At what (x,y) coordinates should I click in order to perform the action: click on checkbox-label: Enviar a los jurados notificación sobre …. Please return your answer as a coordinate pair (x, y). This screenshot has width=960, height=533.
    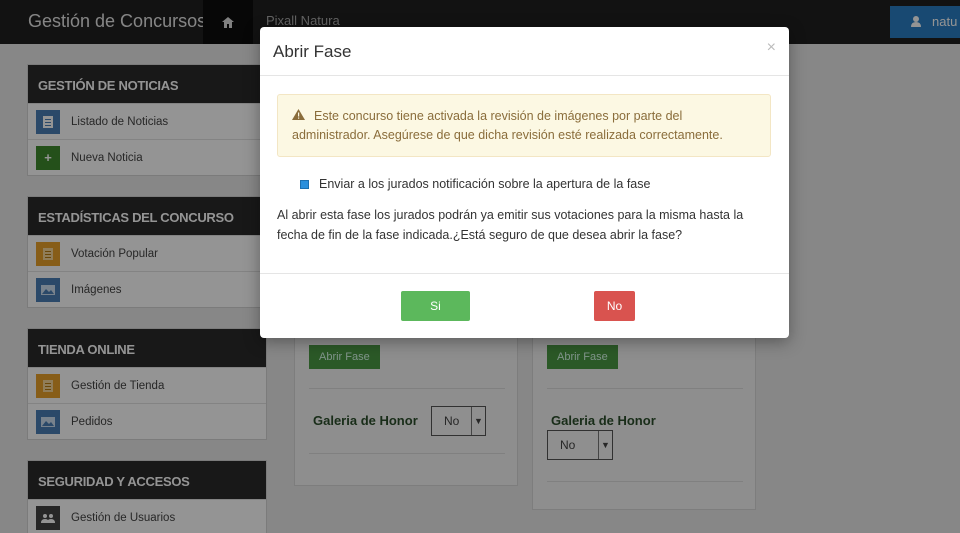
    Looking at the image, I should click on (485, 184).